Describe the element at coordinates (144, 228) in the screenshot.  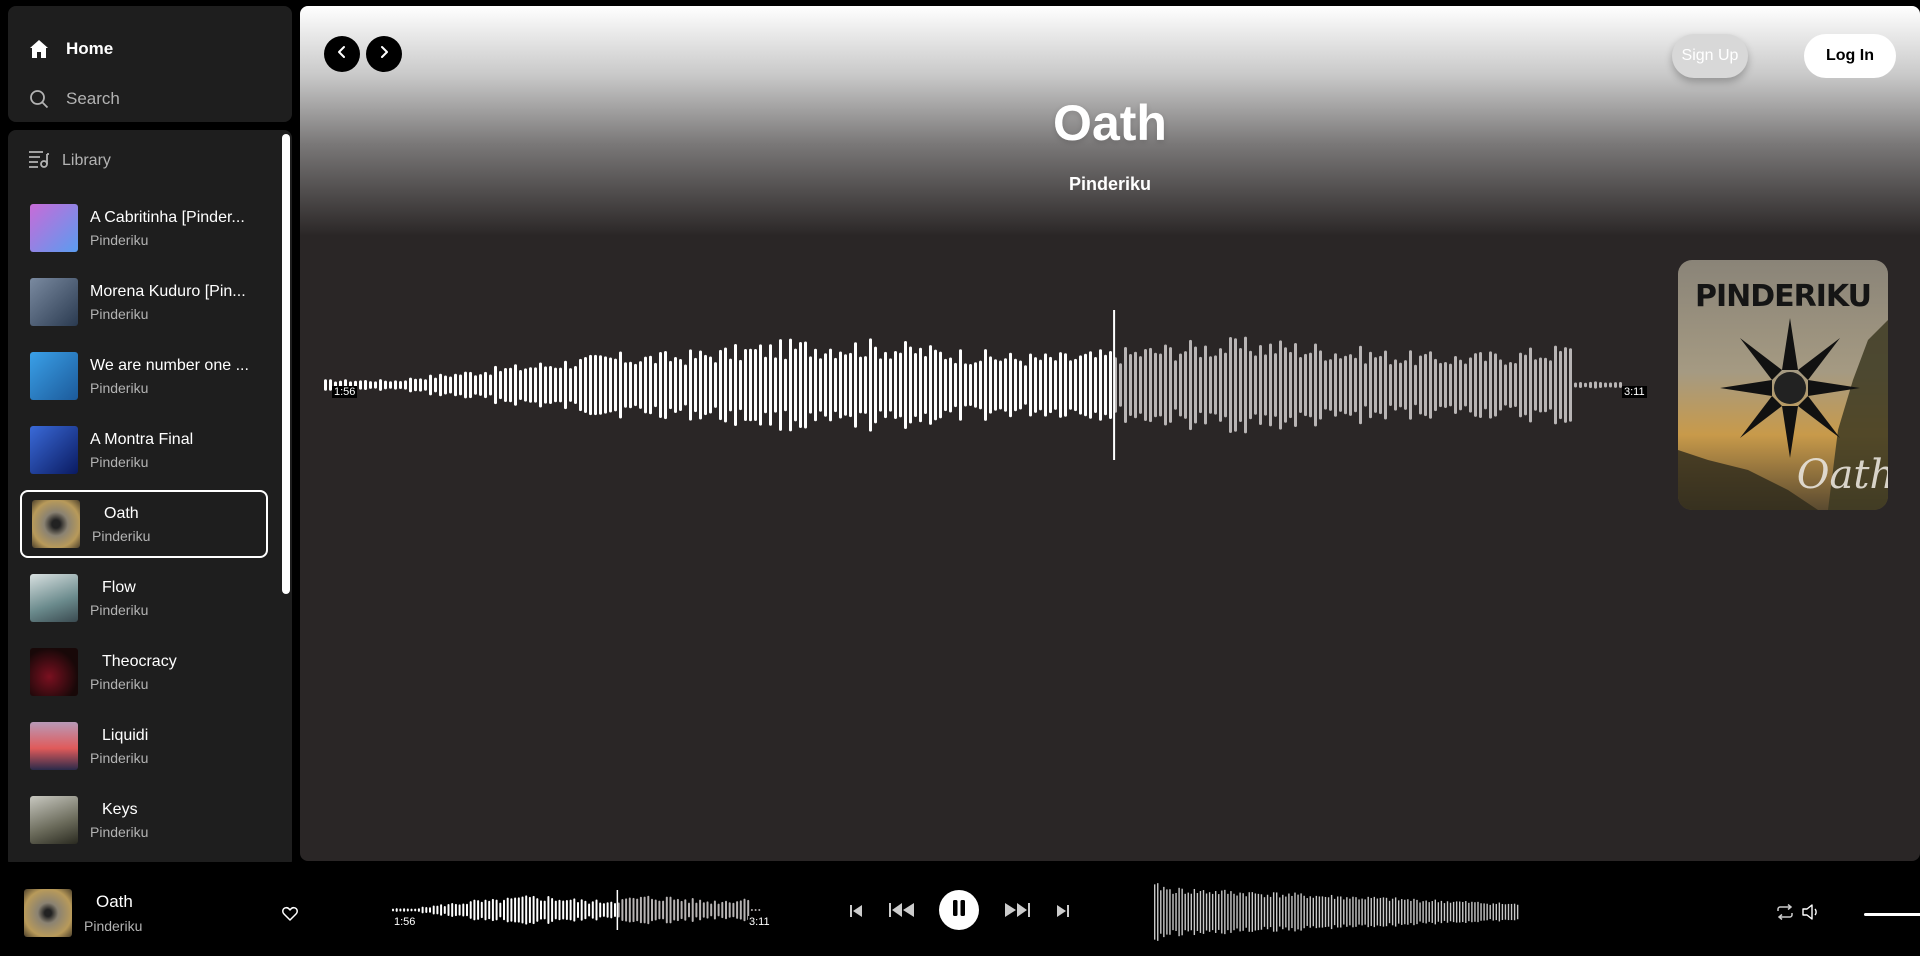
I see `library-track-item: A Cabritinha [Pinder... Pinderiku` at that location.